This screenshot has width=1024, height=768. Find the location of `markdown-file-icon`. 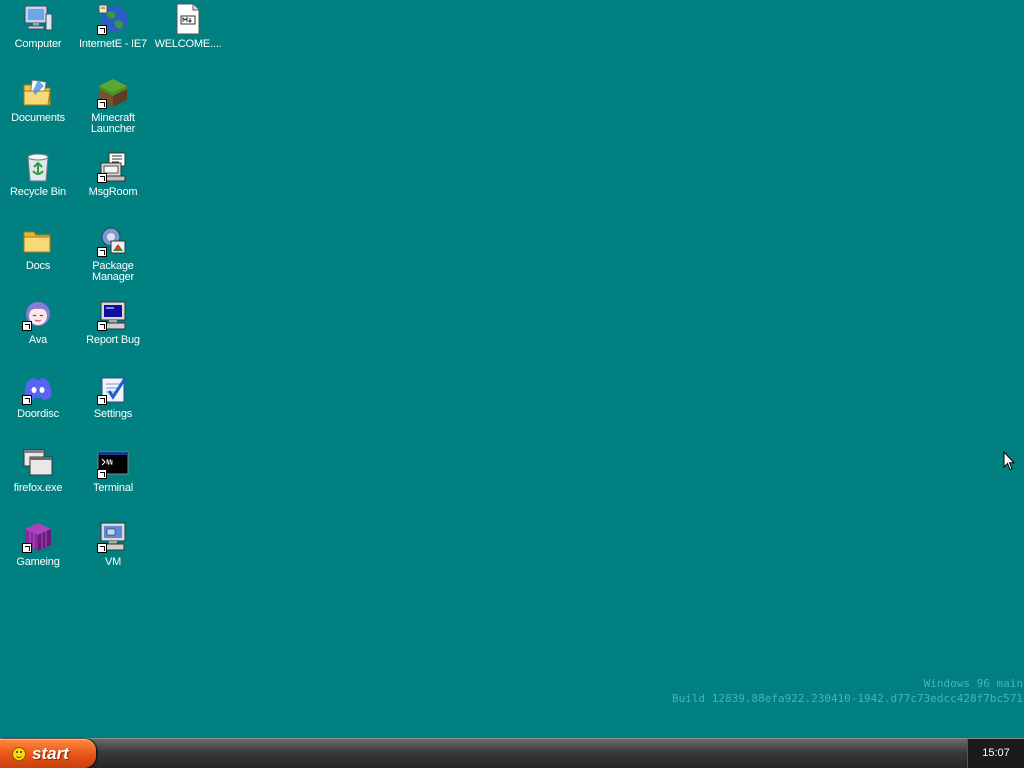

markdown-file-icon is located at coordinates (188, 19).